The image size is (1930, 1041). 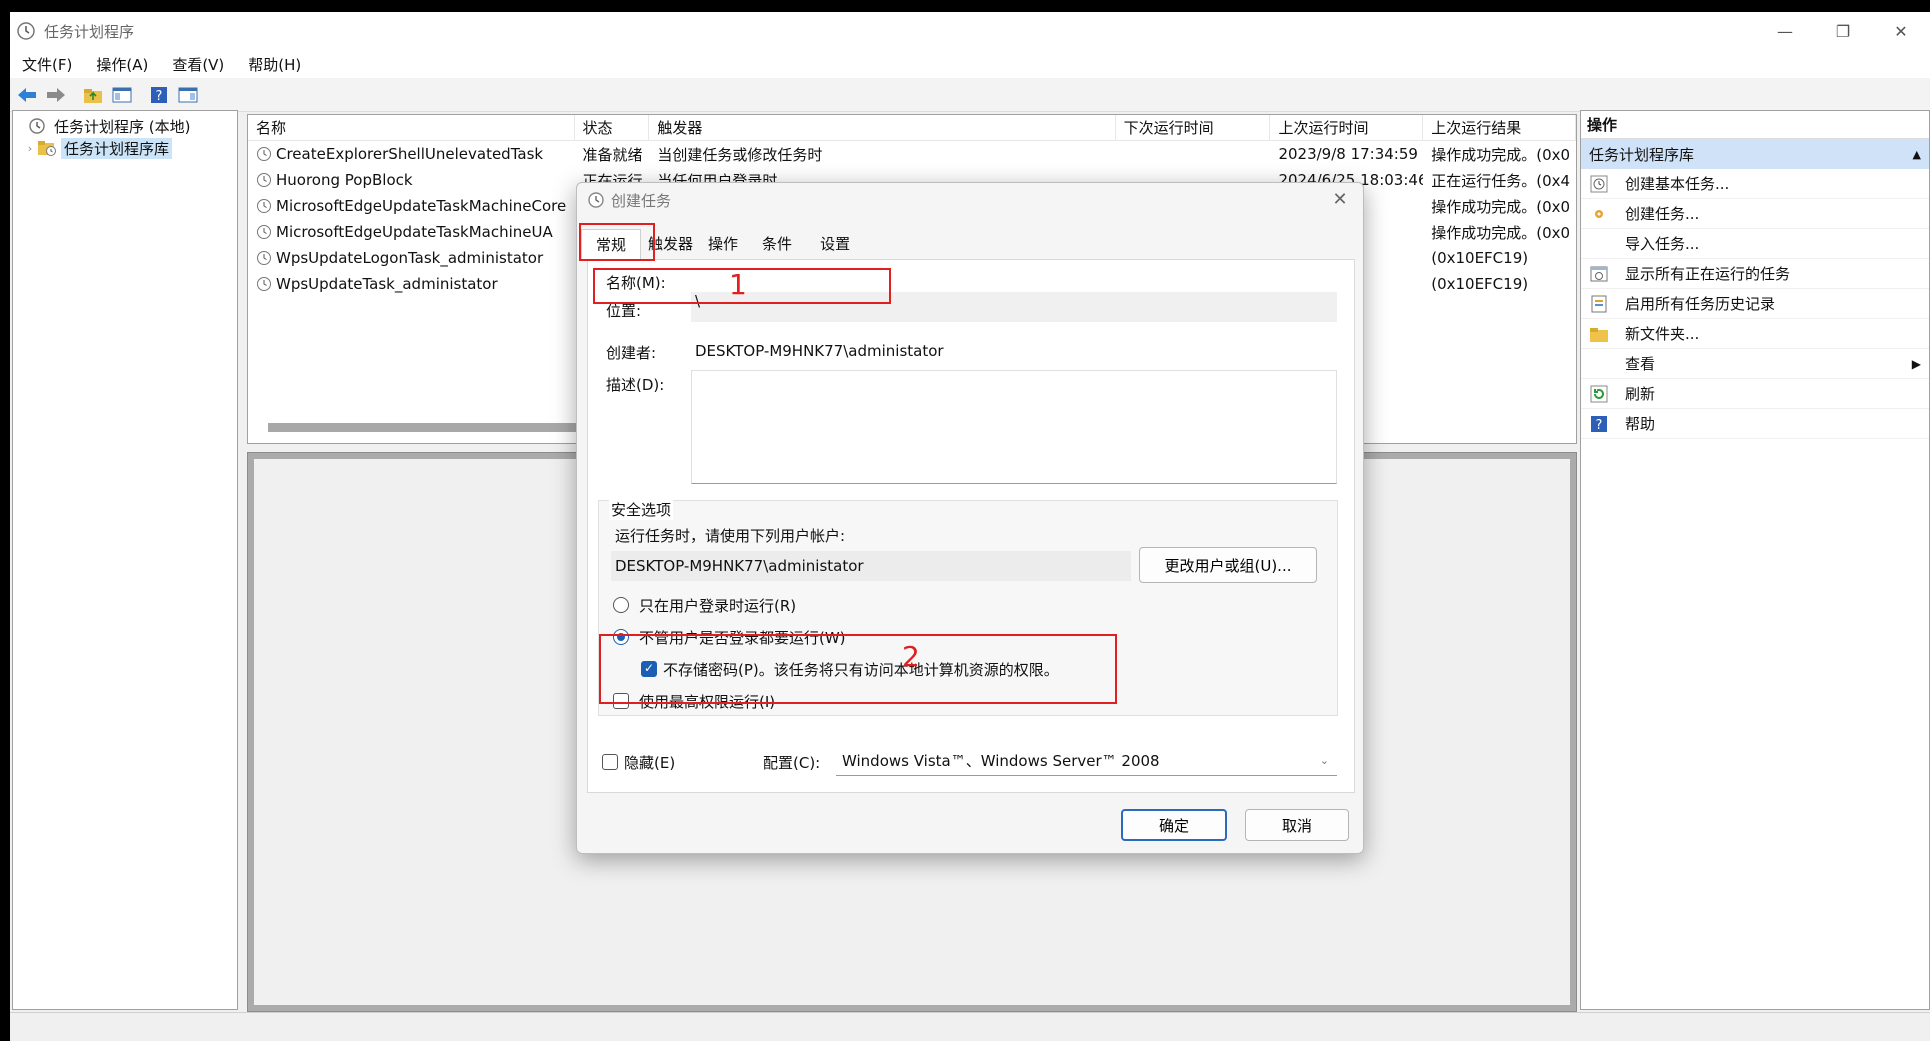 I want to click on action-label: 帮助, so click(x=1640, y=424).